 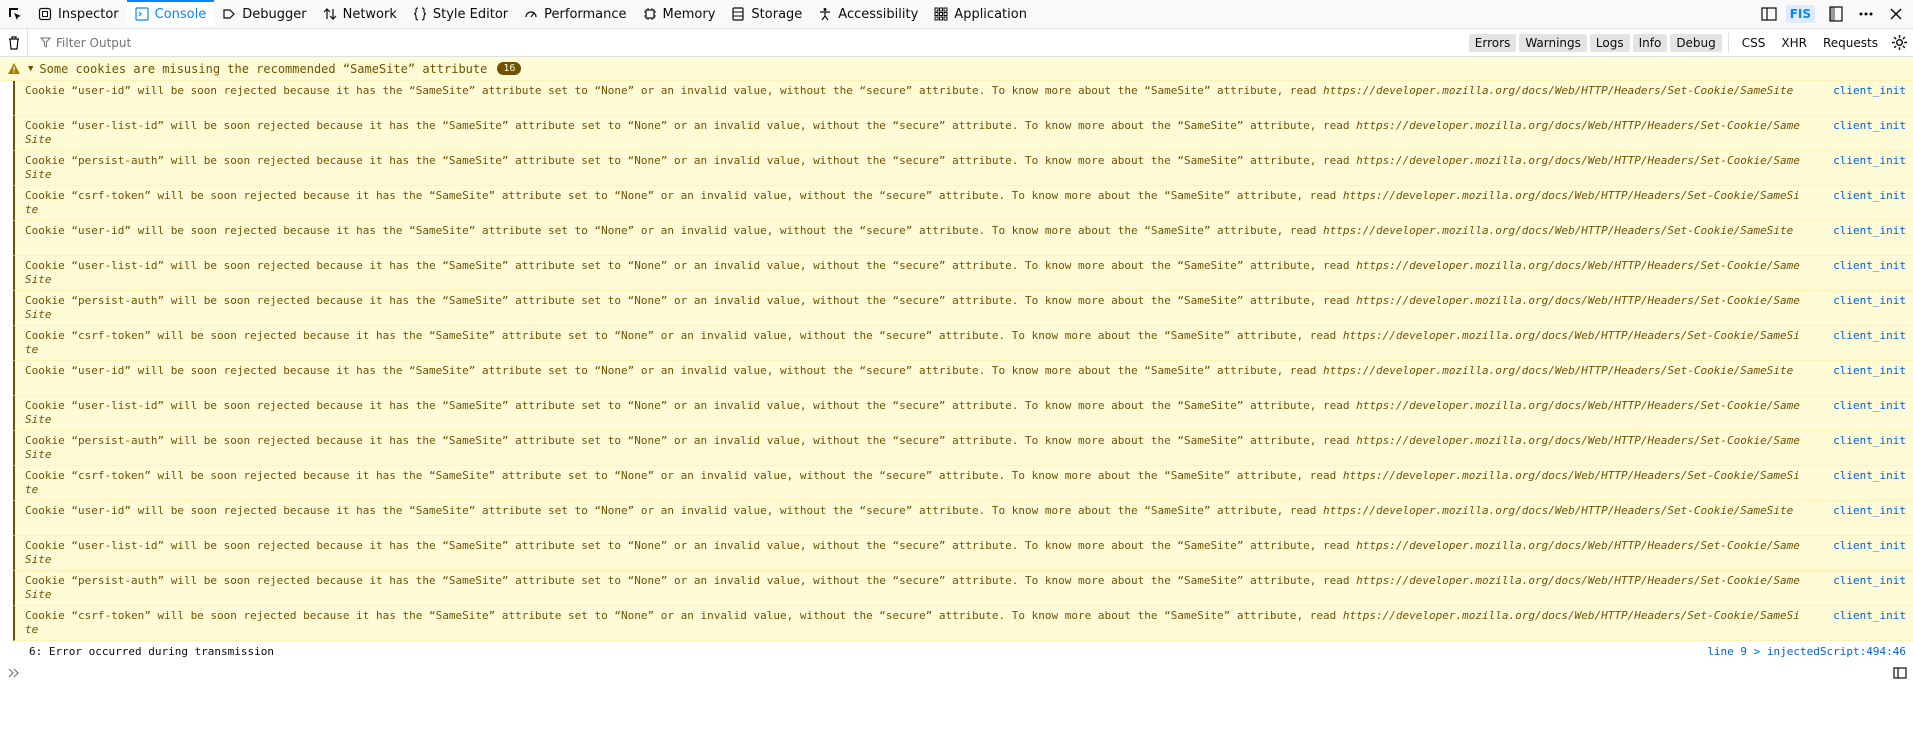 I want to click on request-type-filters: CSS XHR Requests, so click(x=1807, y=43).